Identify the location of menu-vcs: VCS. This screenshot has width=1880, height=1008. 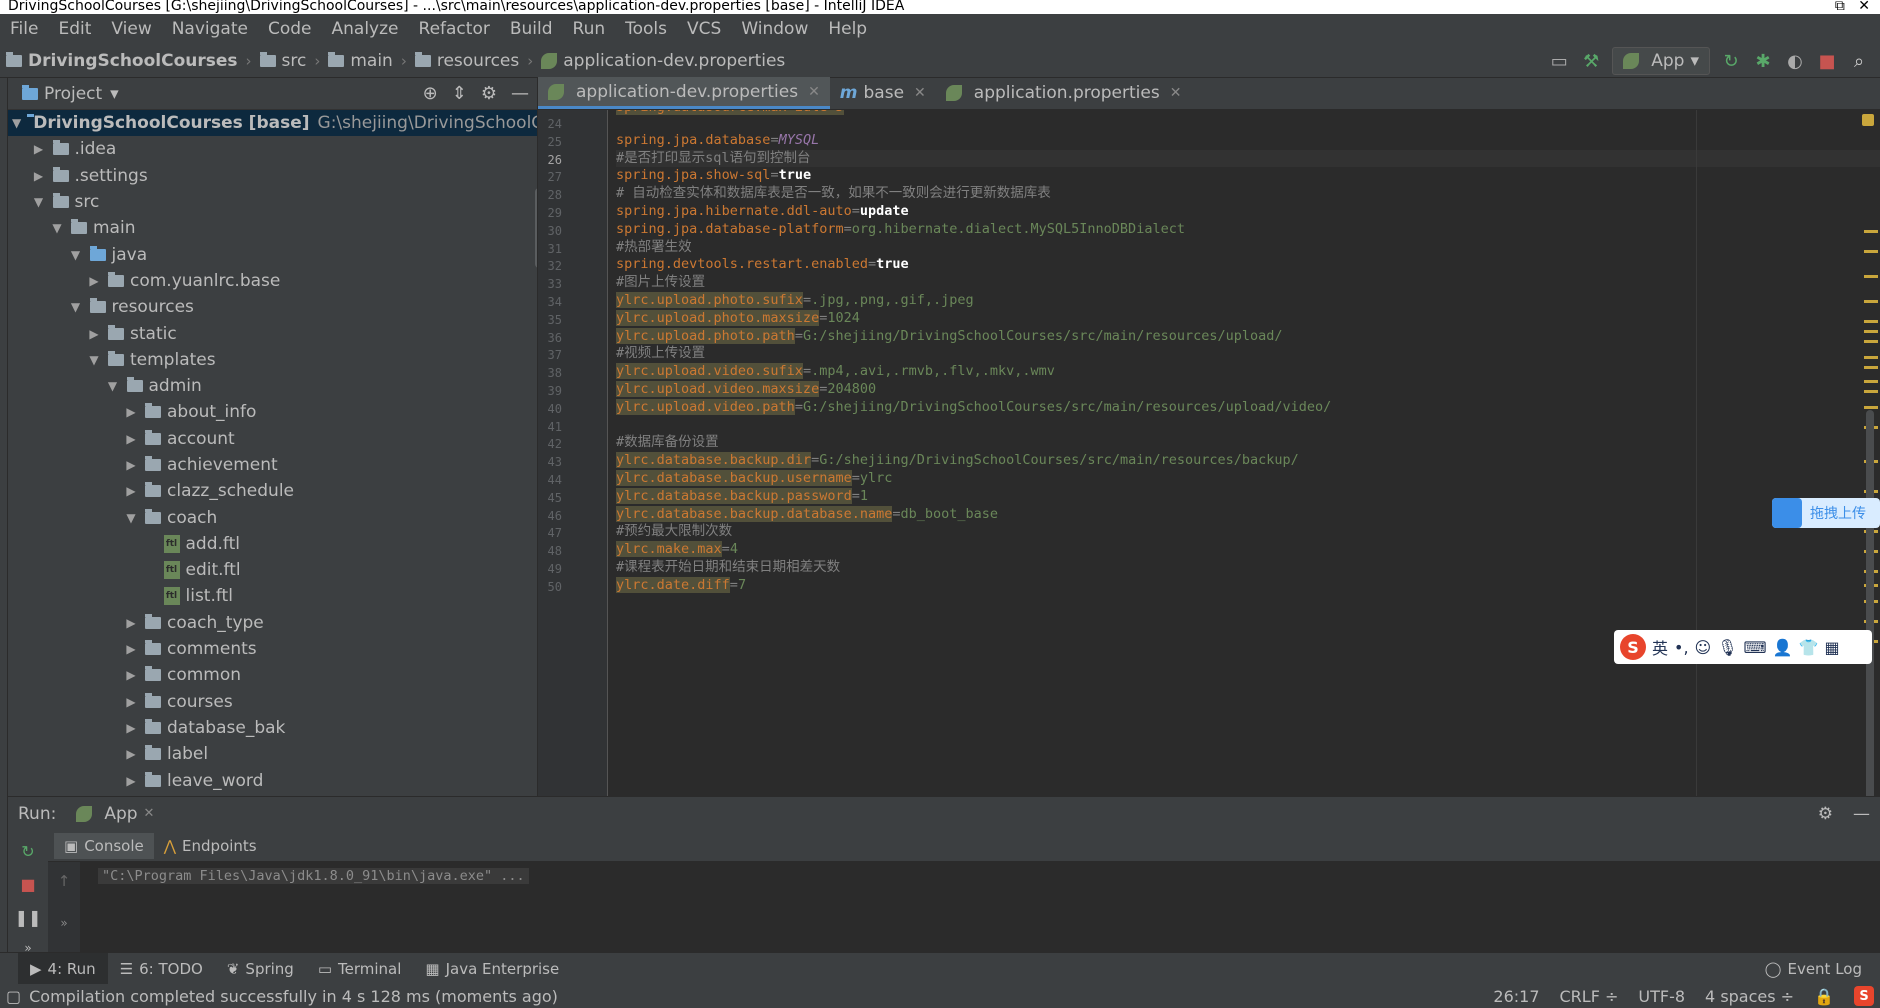
(704, 29).